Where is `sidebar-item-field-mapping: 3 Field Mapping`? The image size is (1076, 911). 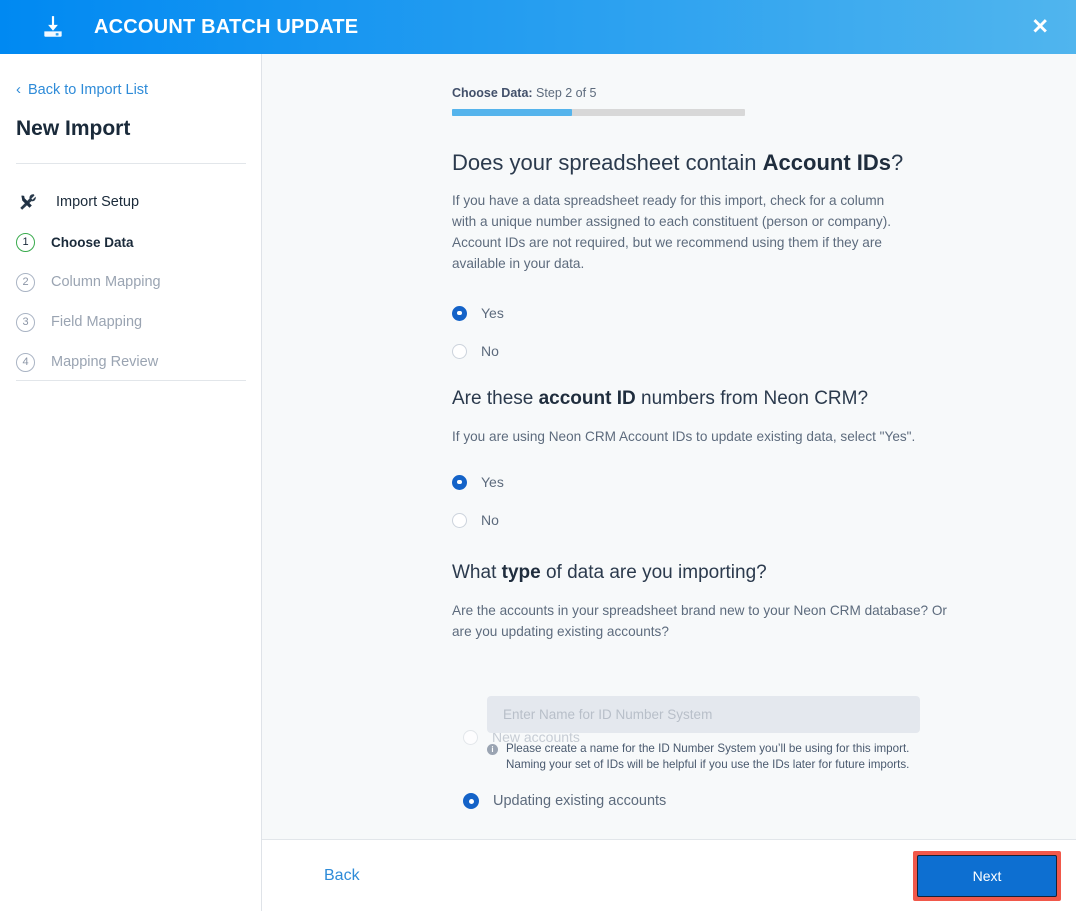
sidebar-item-field-mapping: 3 Field Mapping is located at coordinates (132, 322).